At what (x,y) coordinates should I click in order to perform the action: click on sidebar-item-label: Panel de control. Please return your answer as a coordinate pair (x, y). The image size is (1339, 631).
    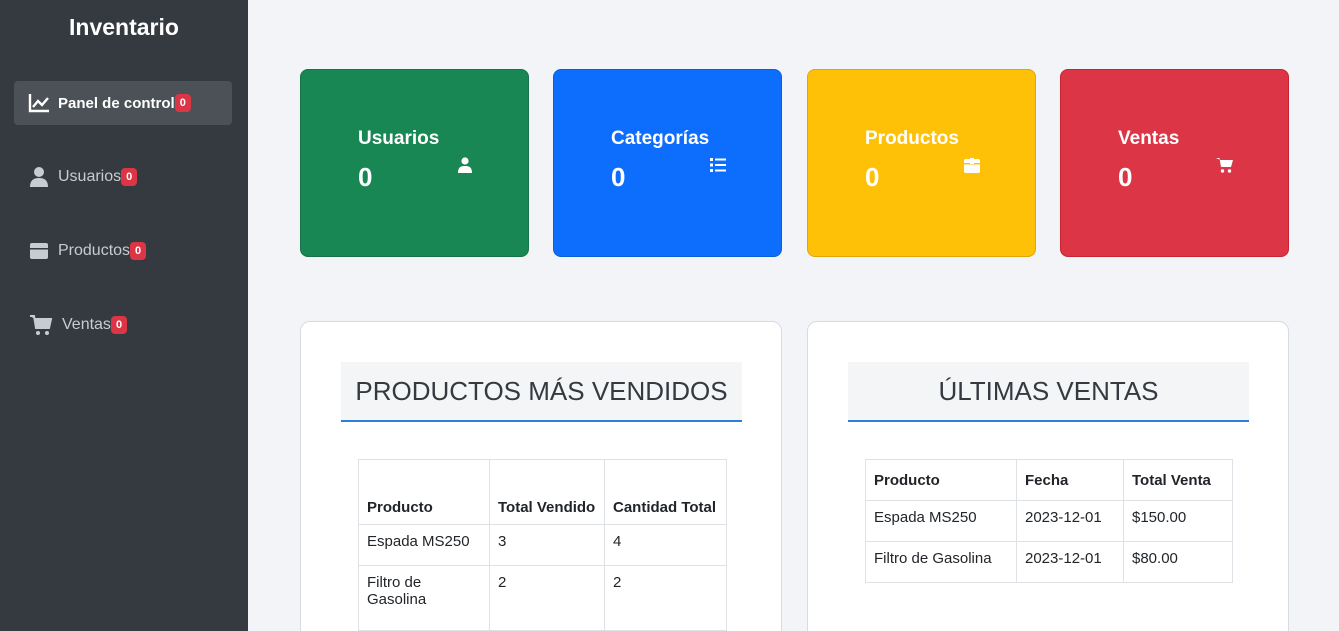
    Looking at the image, I should click on (116, 103).